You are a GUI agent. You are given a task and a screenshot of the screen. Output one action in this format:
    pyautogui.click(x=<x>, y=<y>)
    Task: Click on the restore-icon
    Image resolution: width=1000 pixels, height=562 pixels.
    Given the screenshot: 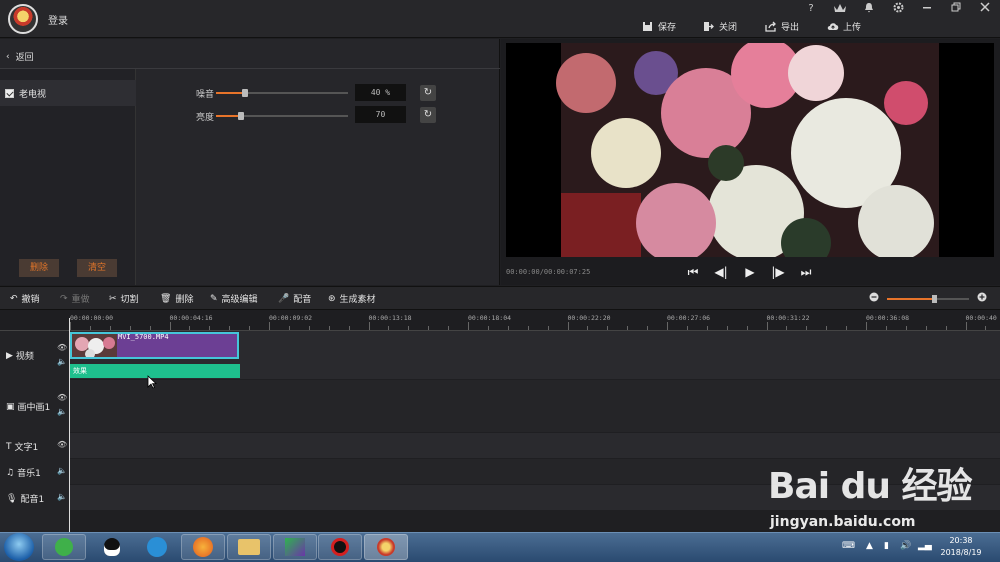 What is the action you would take?
    pyautogui.click(x=956, y=9)
    